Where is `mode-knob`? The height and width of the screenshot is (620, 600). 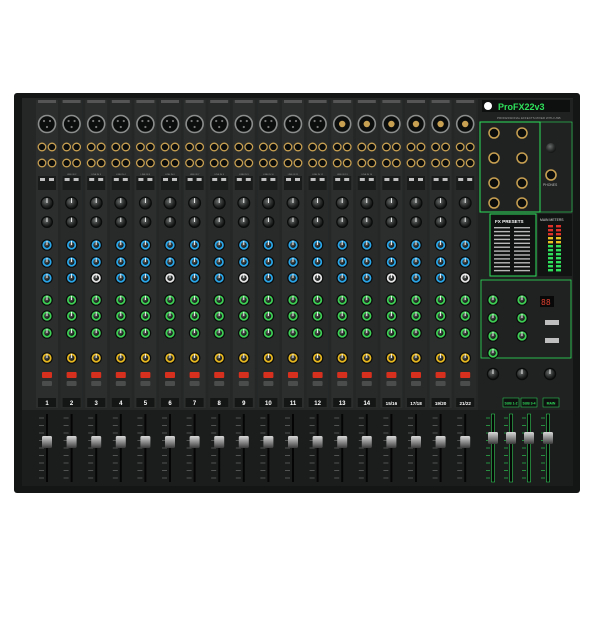 mode-knob is located at coordinates (522, 374).